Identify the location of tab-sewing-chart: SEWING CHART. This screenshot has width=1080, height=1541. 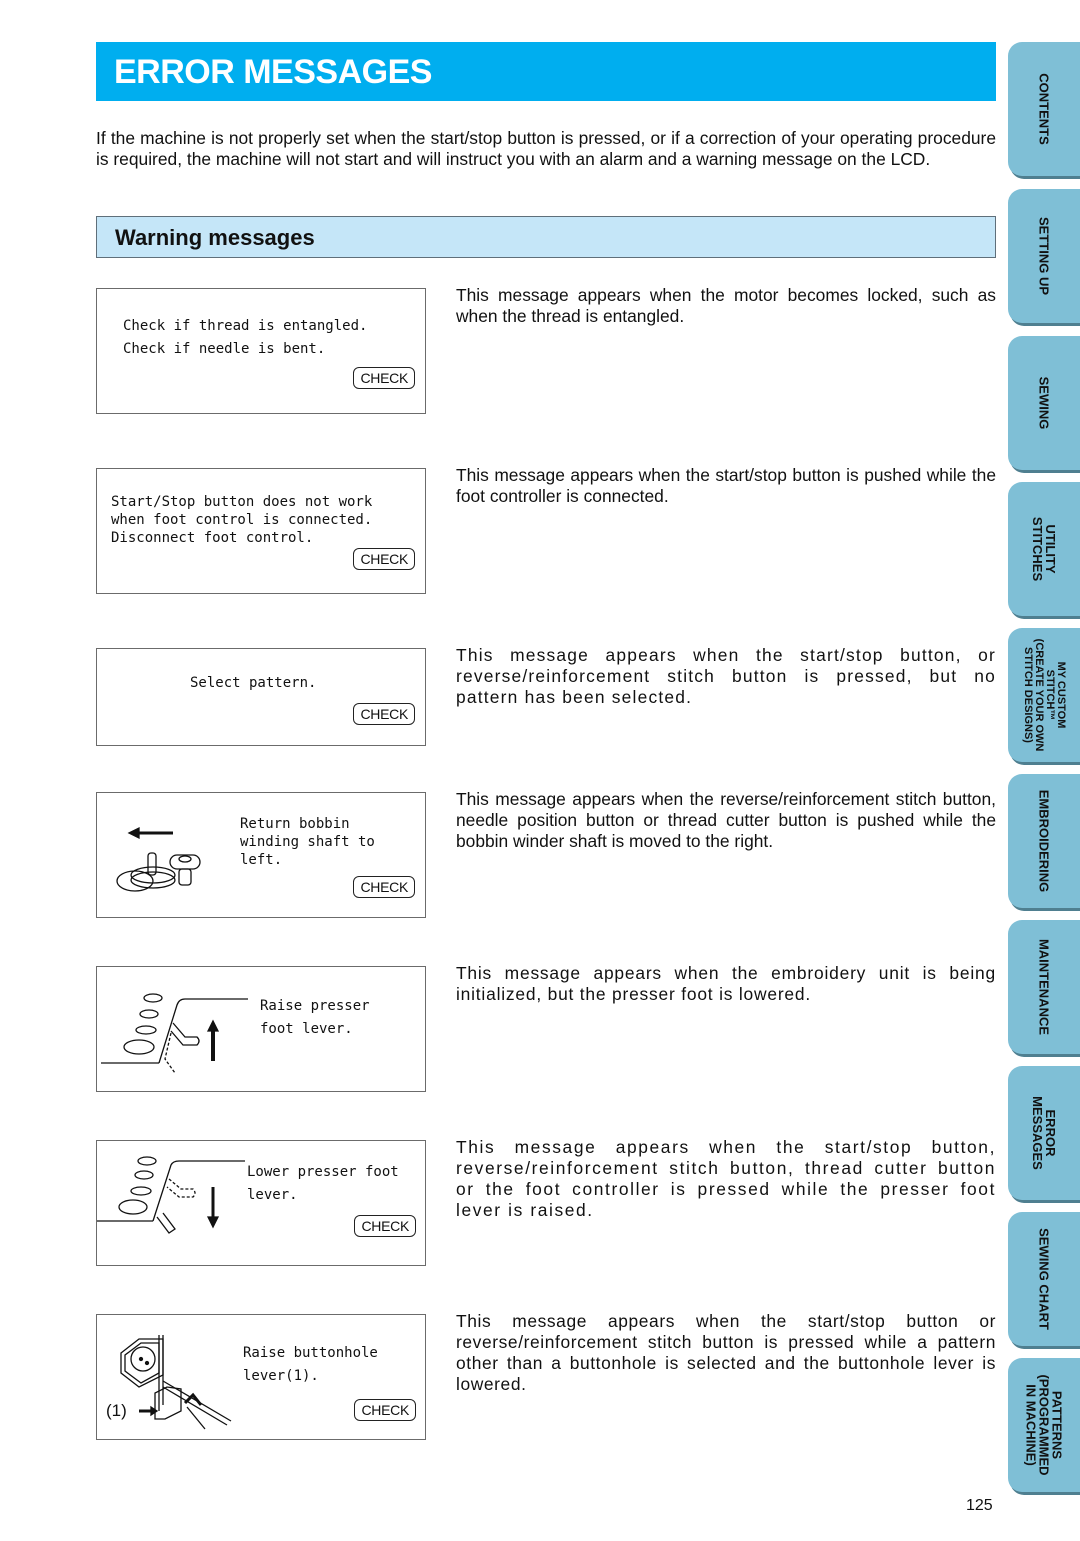
(1044, 1279).